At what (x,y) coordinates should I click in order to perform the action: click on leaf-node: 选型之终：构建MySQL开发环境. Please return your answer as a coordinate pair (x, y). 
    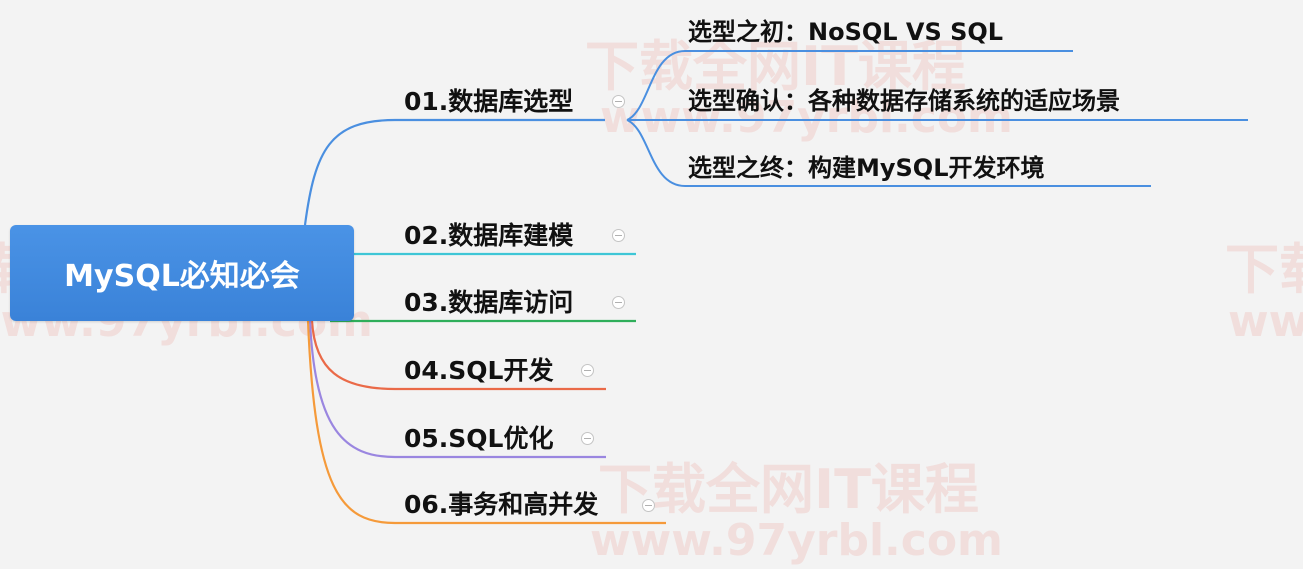
    Looking at the image, I should click on (866, 168).